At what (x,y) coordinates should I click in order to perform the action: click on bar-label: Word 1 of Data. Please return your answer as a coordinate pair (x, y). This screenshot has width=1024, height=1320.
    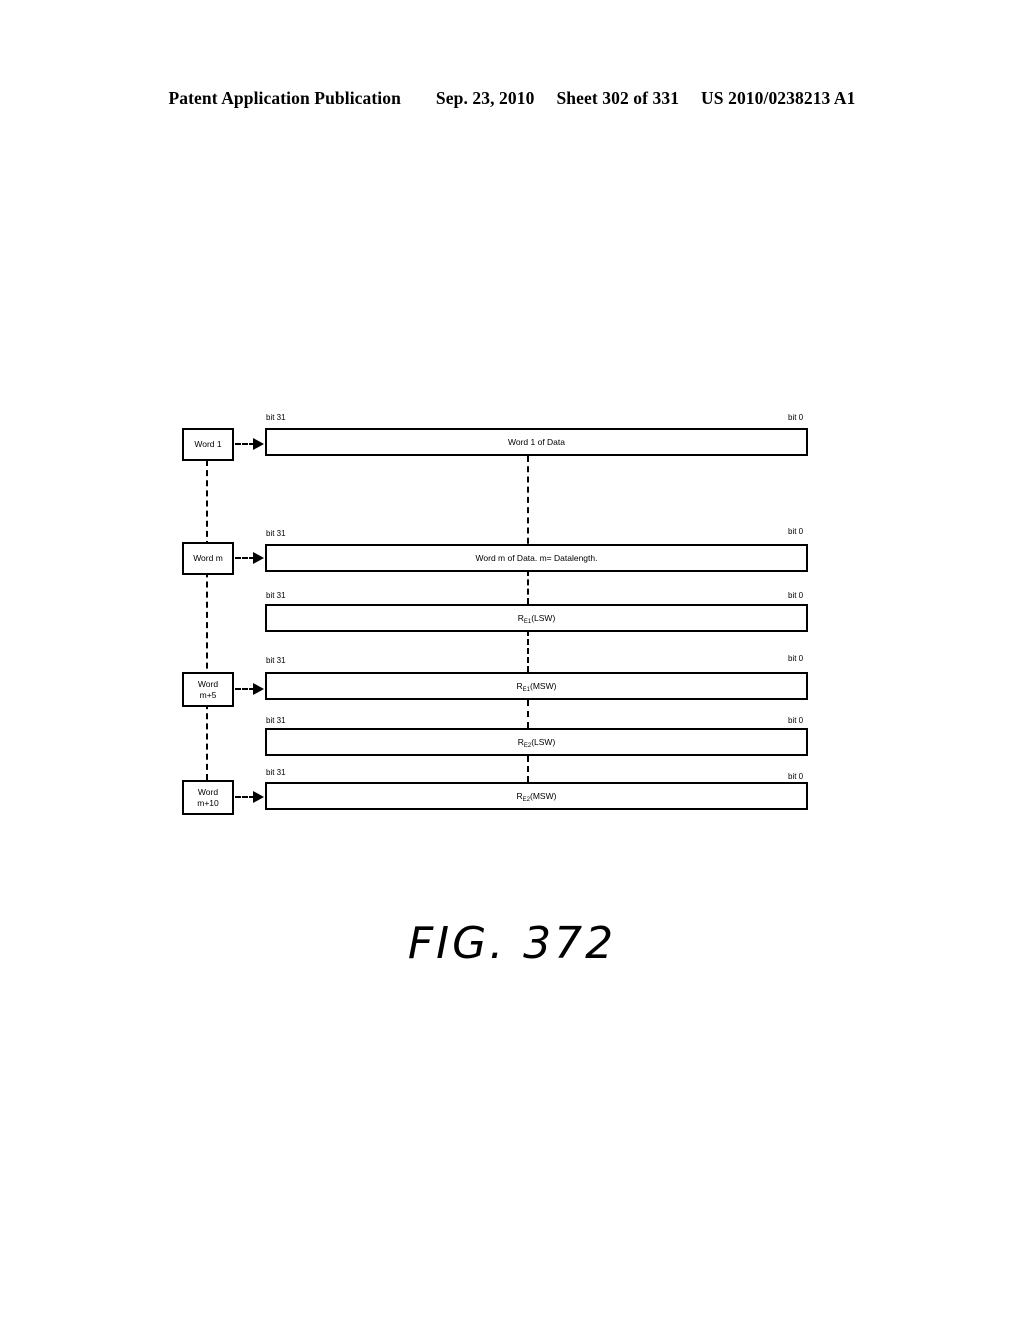
    Looking at the image, I should click on (536, 442).